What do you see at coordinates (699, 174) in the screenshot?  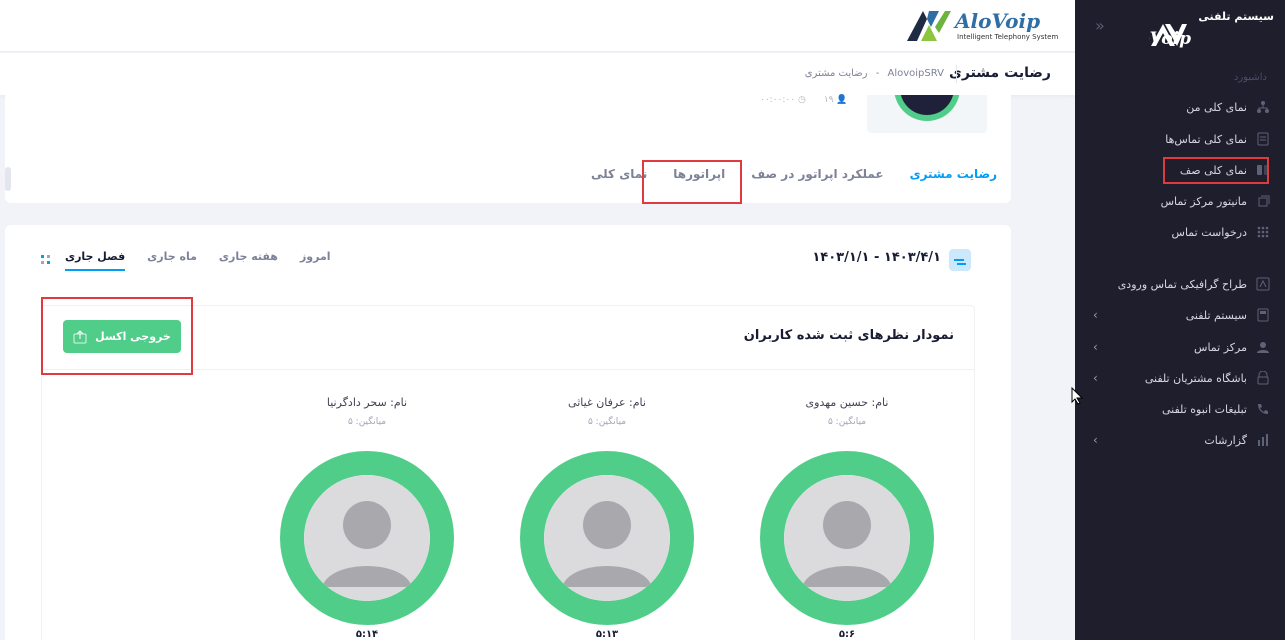 I see `tab-operators: اپراتورها` at bounding box center [699, 174].